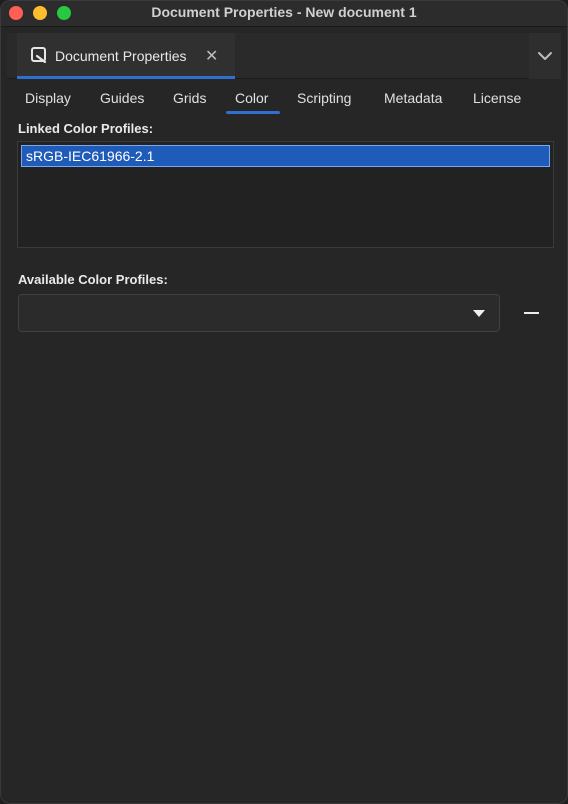 The image size is (568, 804). I want to click on tab-license: License, so click(497, 98).